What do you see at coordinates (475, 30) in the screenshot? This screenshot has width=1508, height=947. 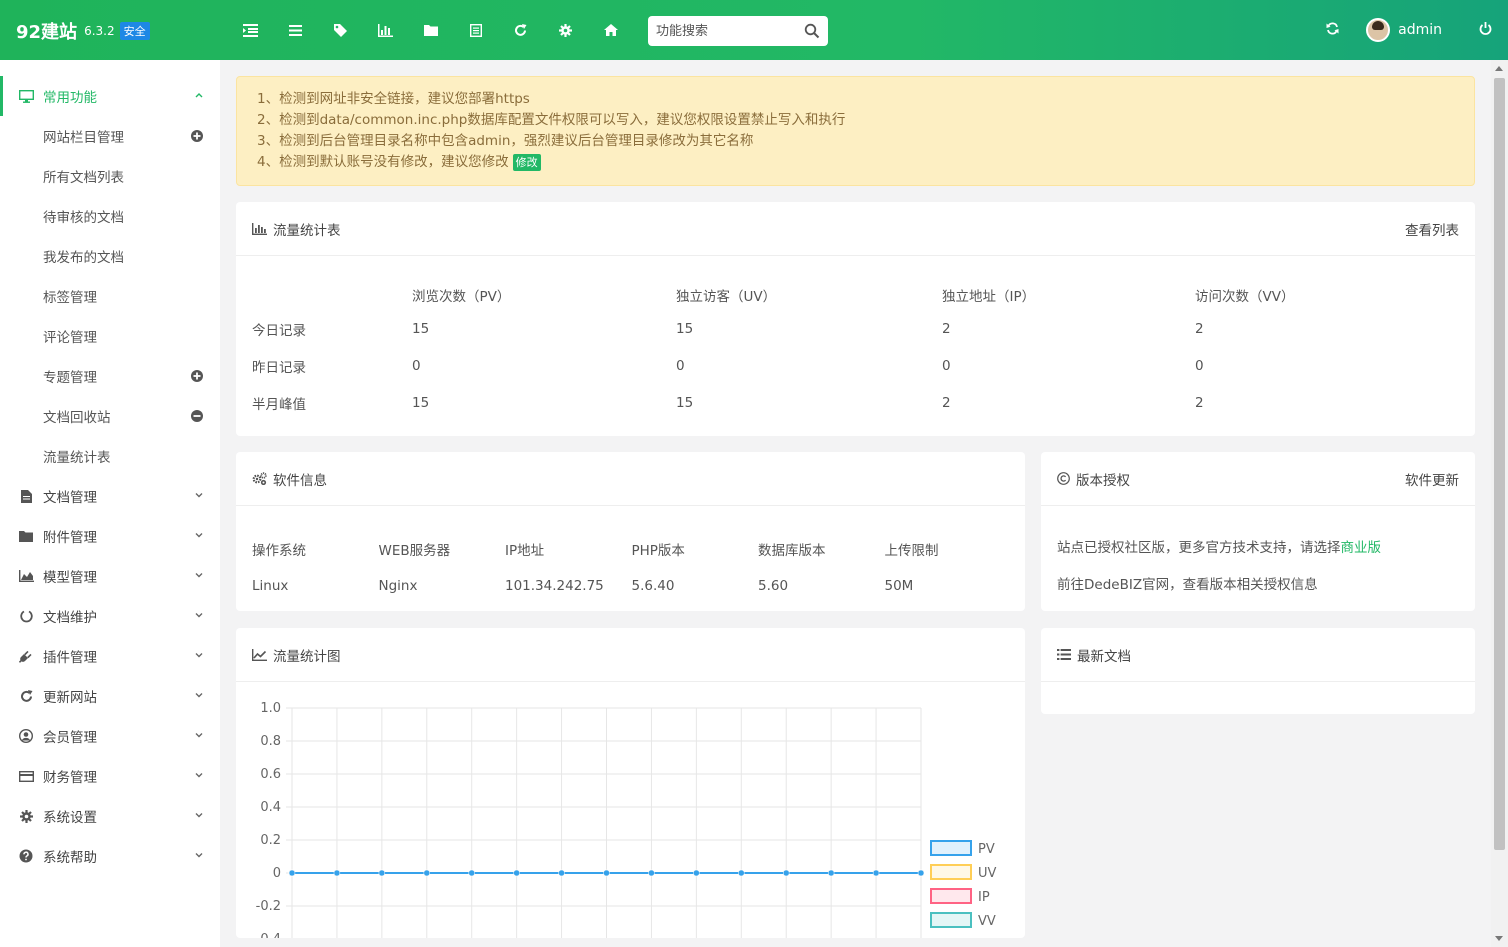 I see `document-icon` at bounding box center [475, 30].